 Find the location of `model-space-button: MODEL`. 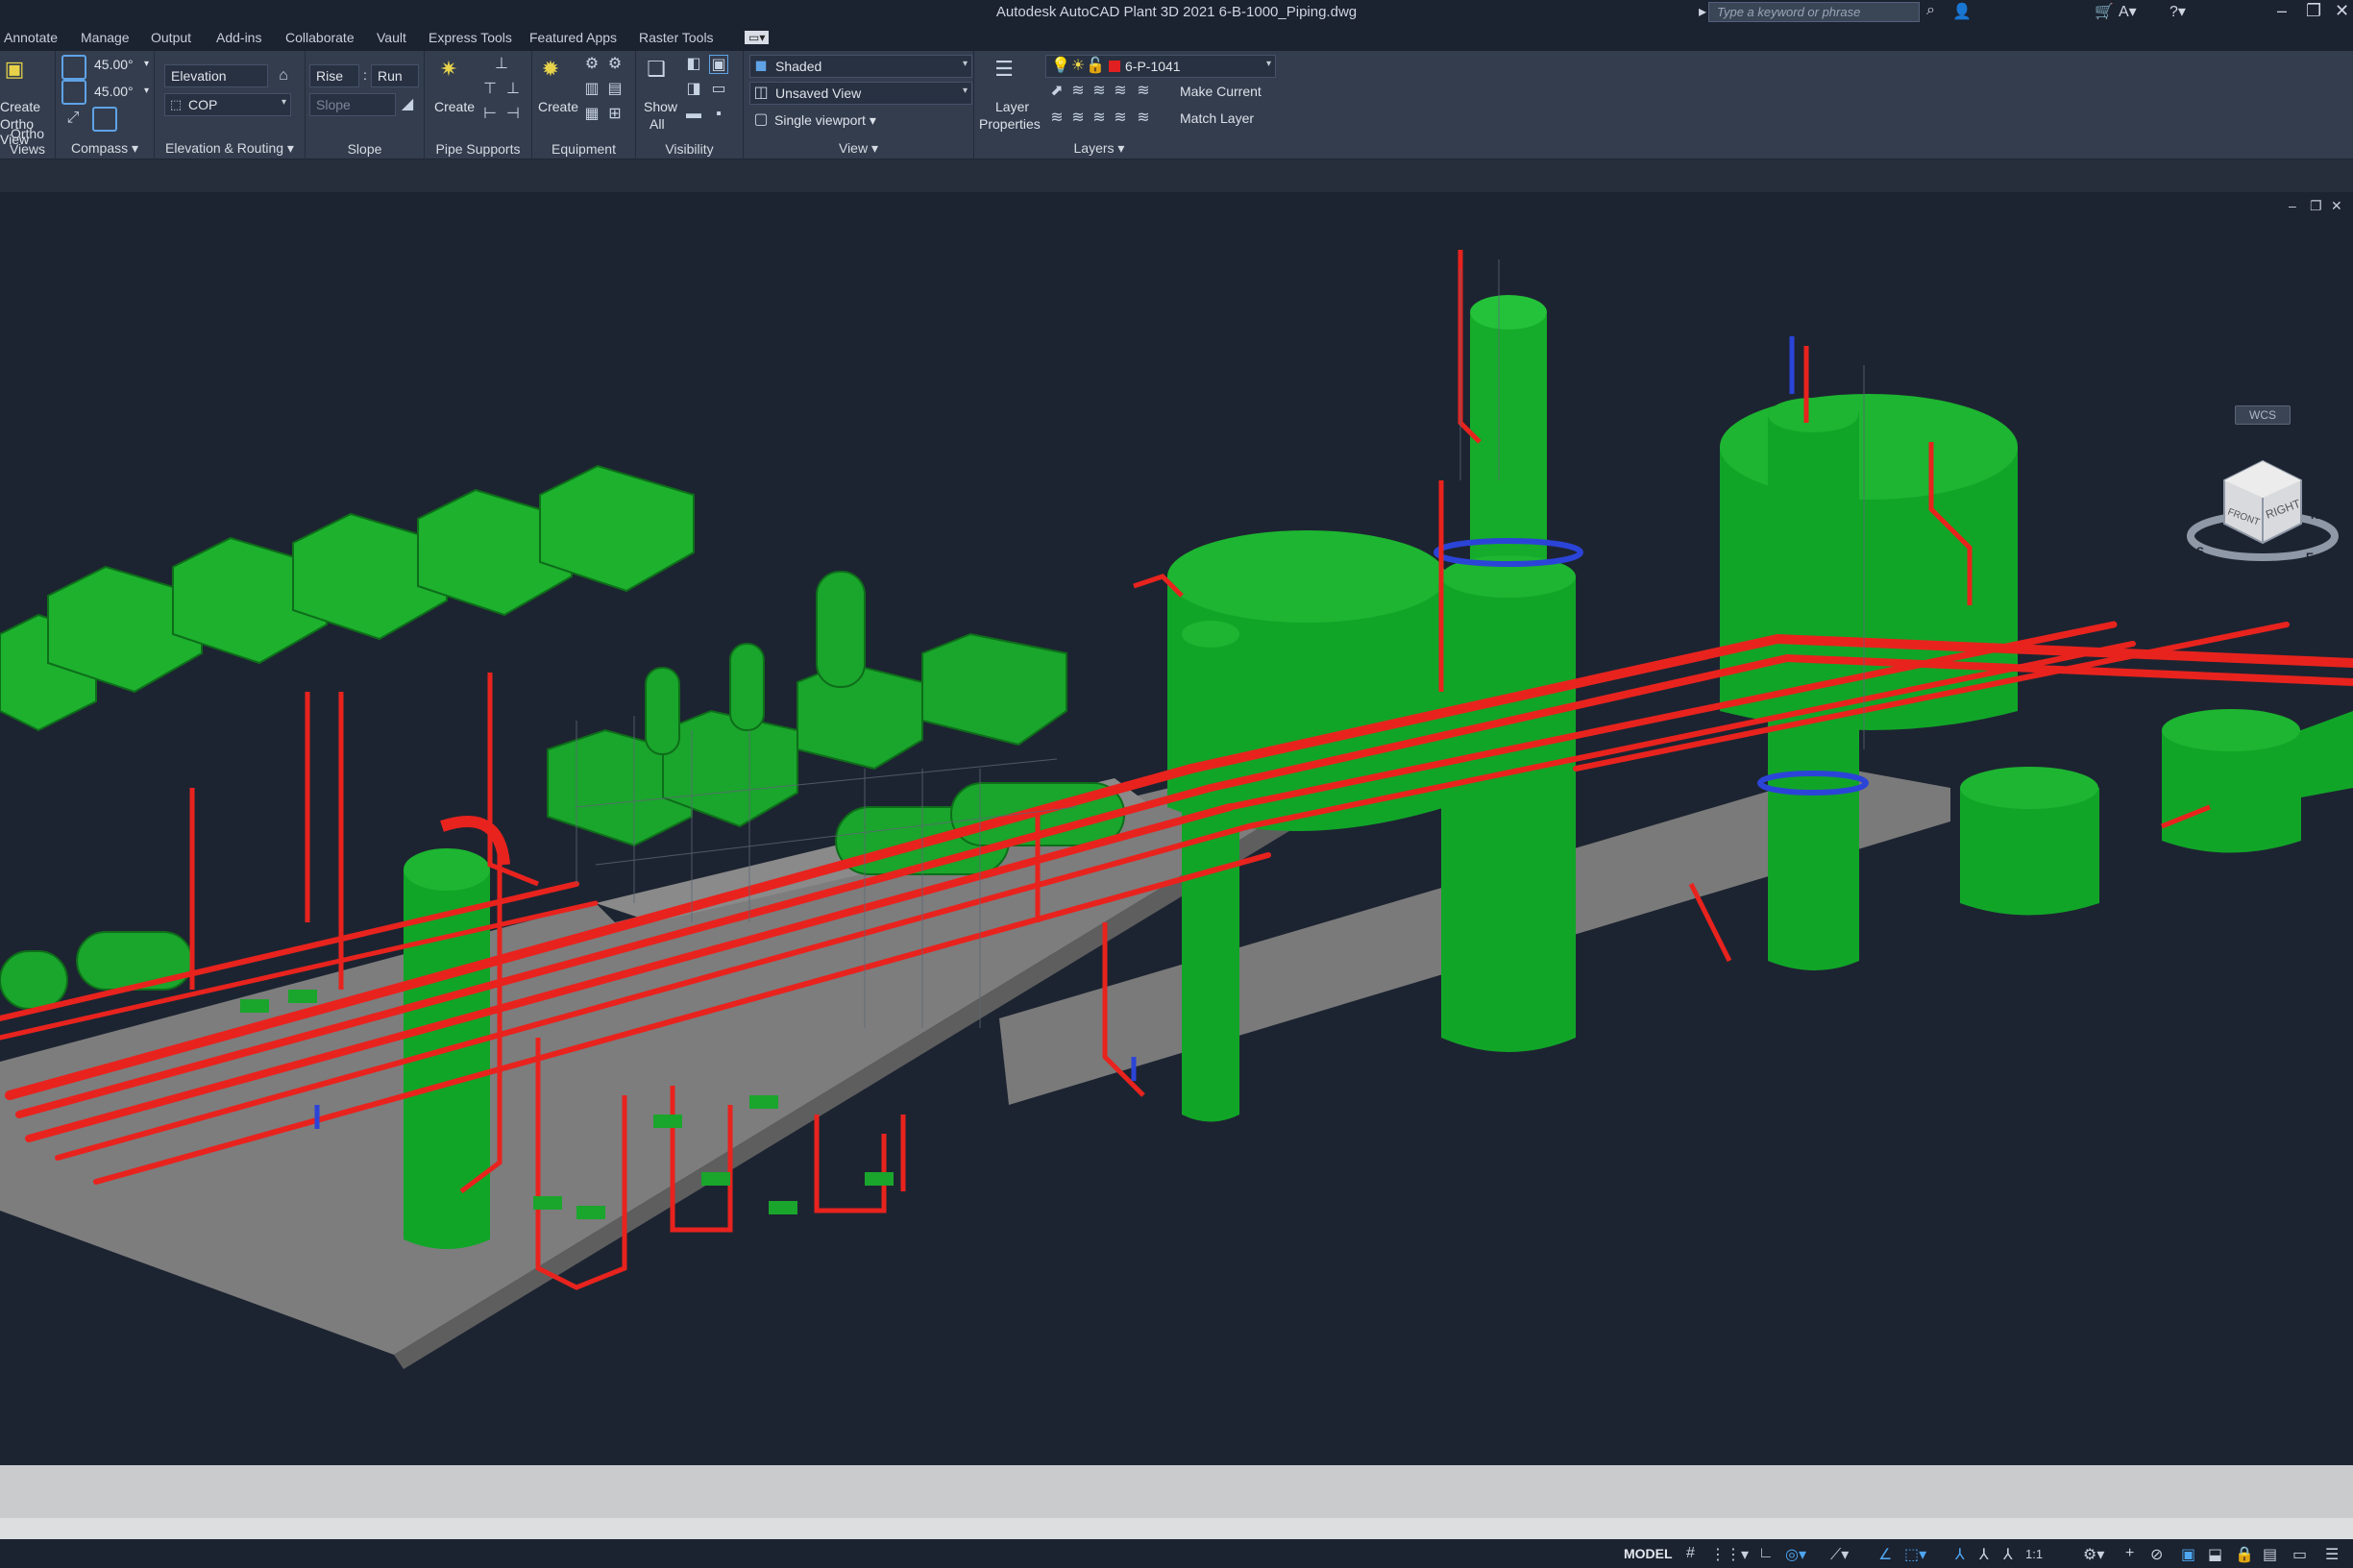

model-space-button: MODEL is located at coordinates (1648, 1554).